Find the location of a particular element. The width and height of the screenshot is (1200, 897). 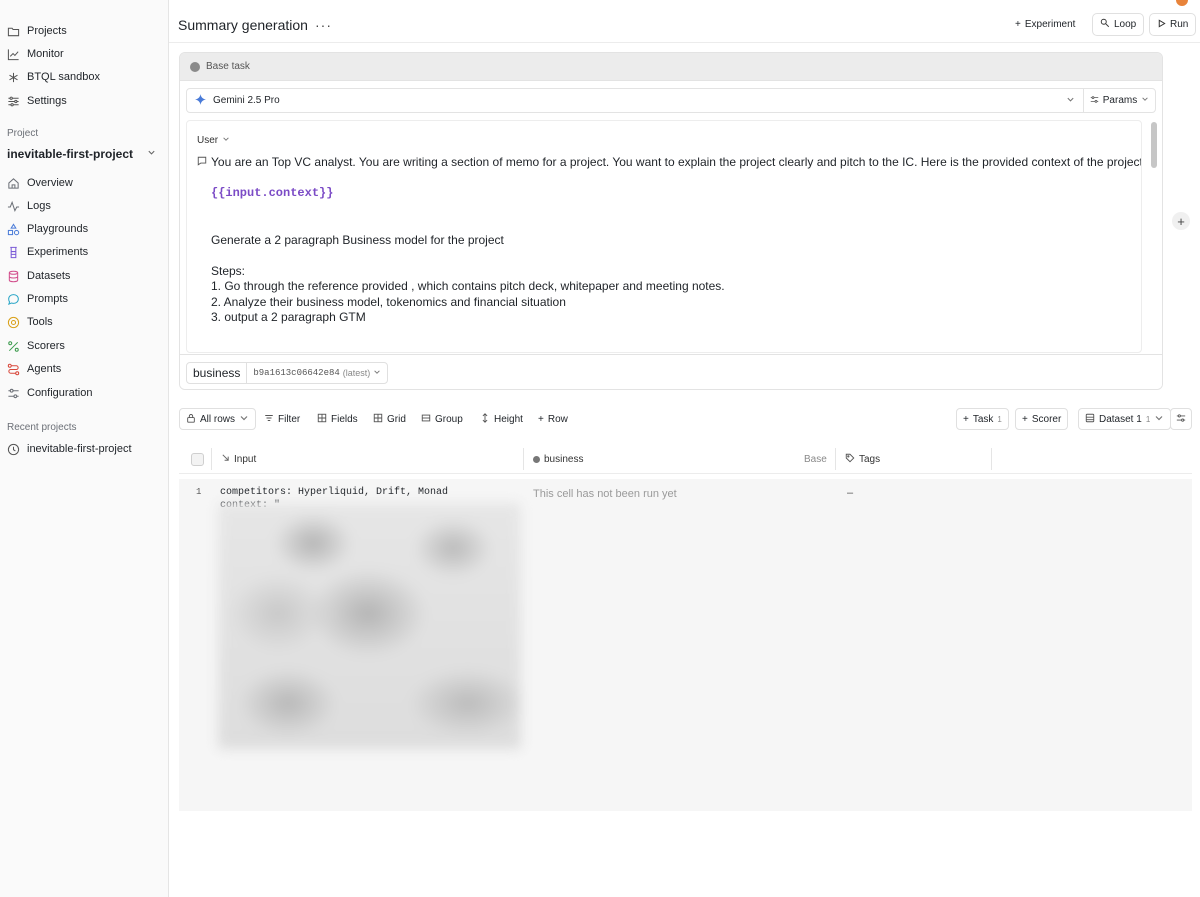

sidebar-item-label: Datasets is located at coordinates (49, 276).